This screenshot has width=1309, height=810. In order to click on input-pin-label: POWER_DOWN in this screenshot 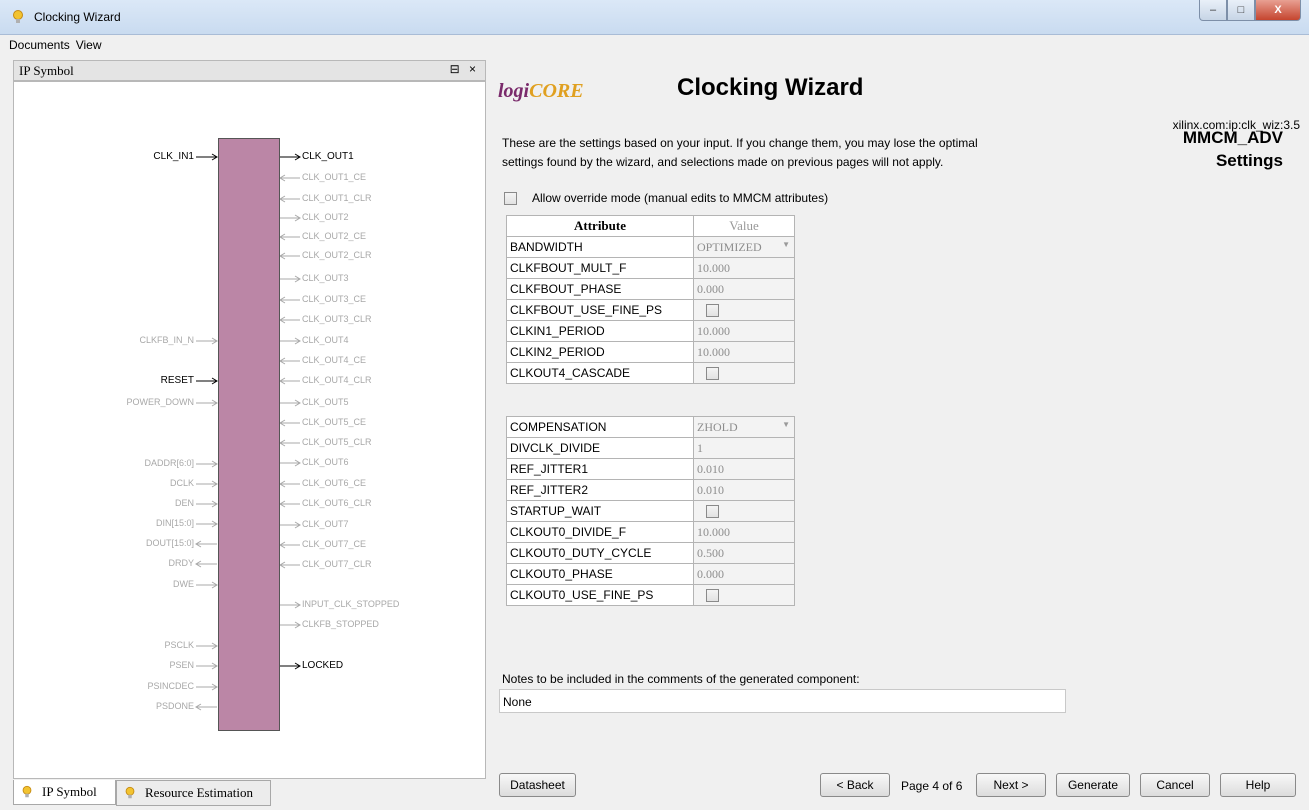, I will do `click(160, 402)`.